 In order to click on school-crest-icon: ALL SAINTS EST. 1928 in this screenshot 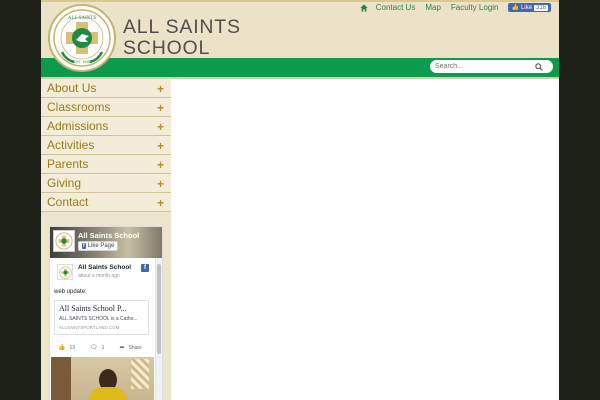, I will do `click(82, 38)`.